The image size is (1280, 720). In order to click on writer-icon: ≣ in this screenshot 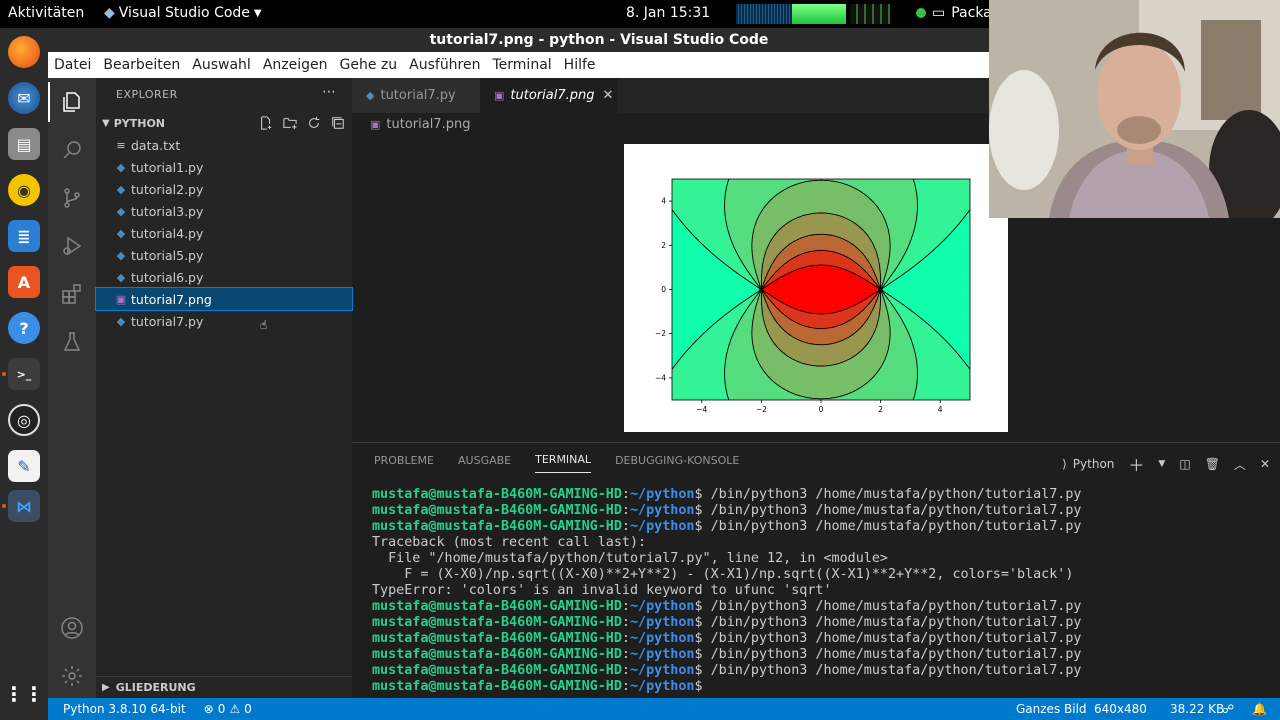, I will do `click(24, 236)`.